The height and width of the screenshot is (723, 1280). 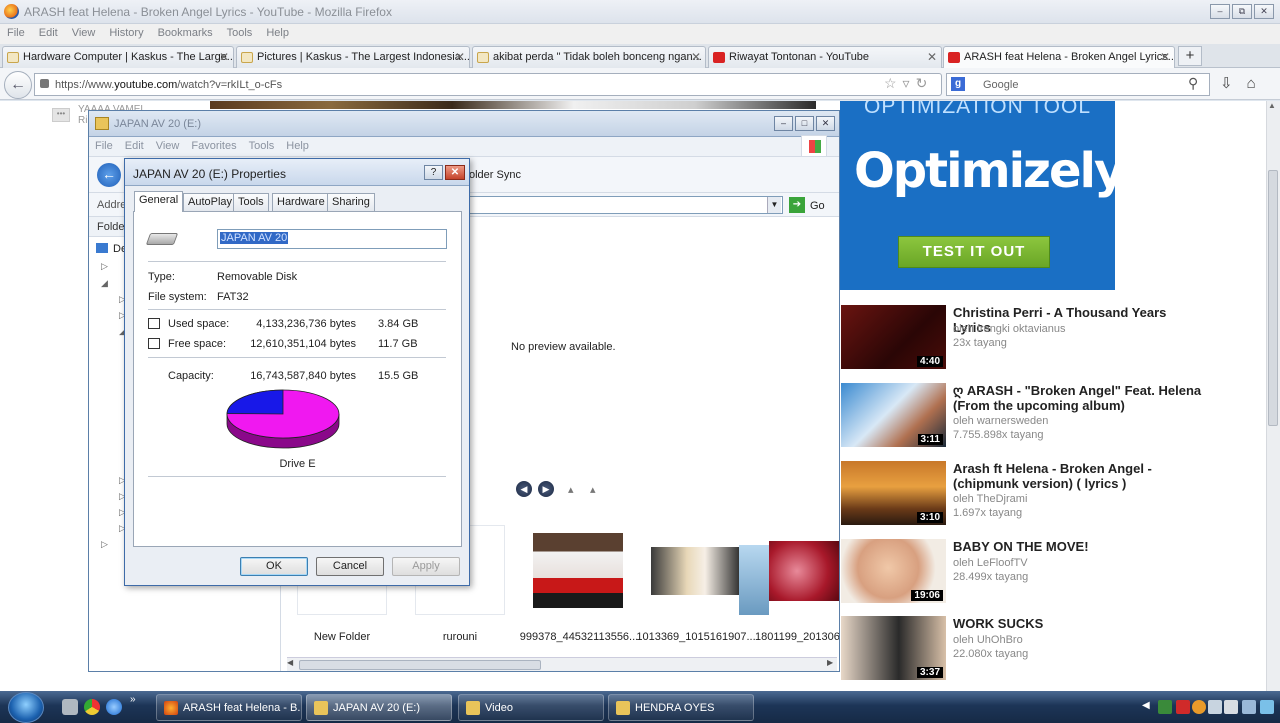 What do you see at coordinates (61, 115) in the screenshot?
I see `channel-avatar: •••` at bounding box center [61, 115].